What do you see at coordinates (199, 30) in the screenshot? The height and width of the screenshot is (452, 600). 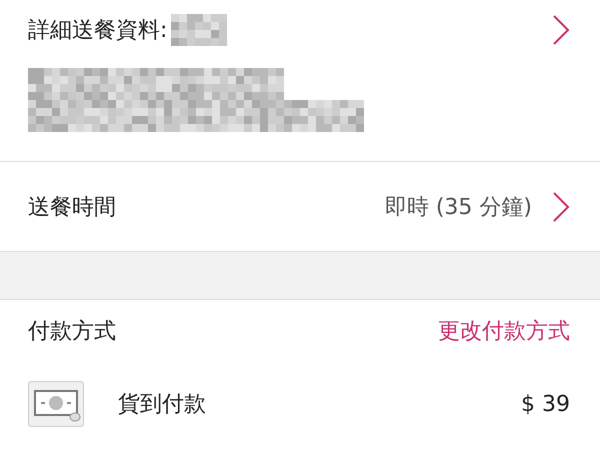 I see `pixelated-name-drawing` at bounding box center [199, 30].